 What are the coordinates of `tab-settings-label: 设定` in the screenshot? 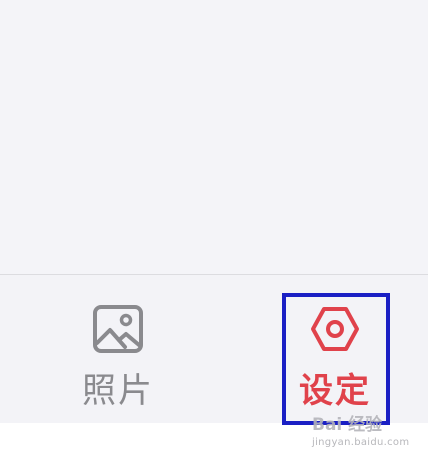 It's located at (335, 391).